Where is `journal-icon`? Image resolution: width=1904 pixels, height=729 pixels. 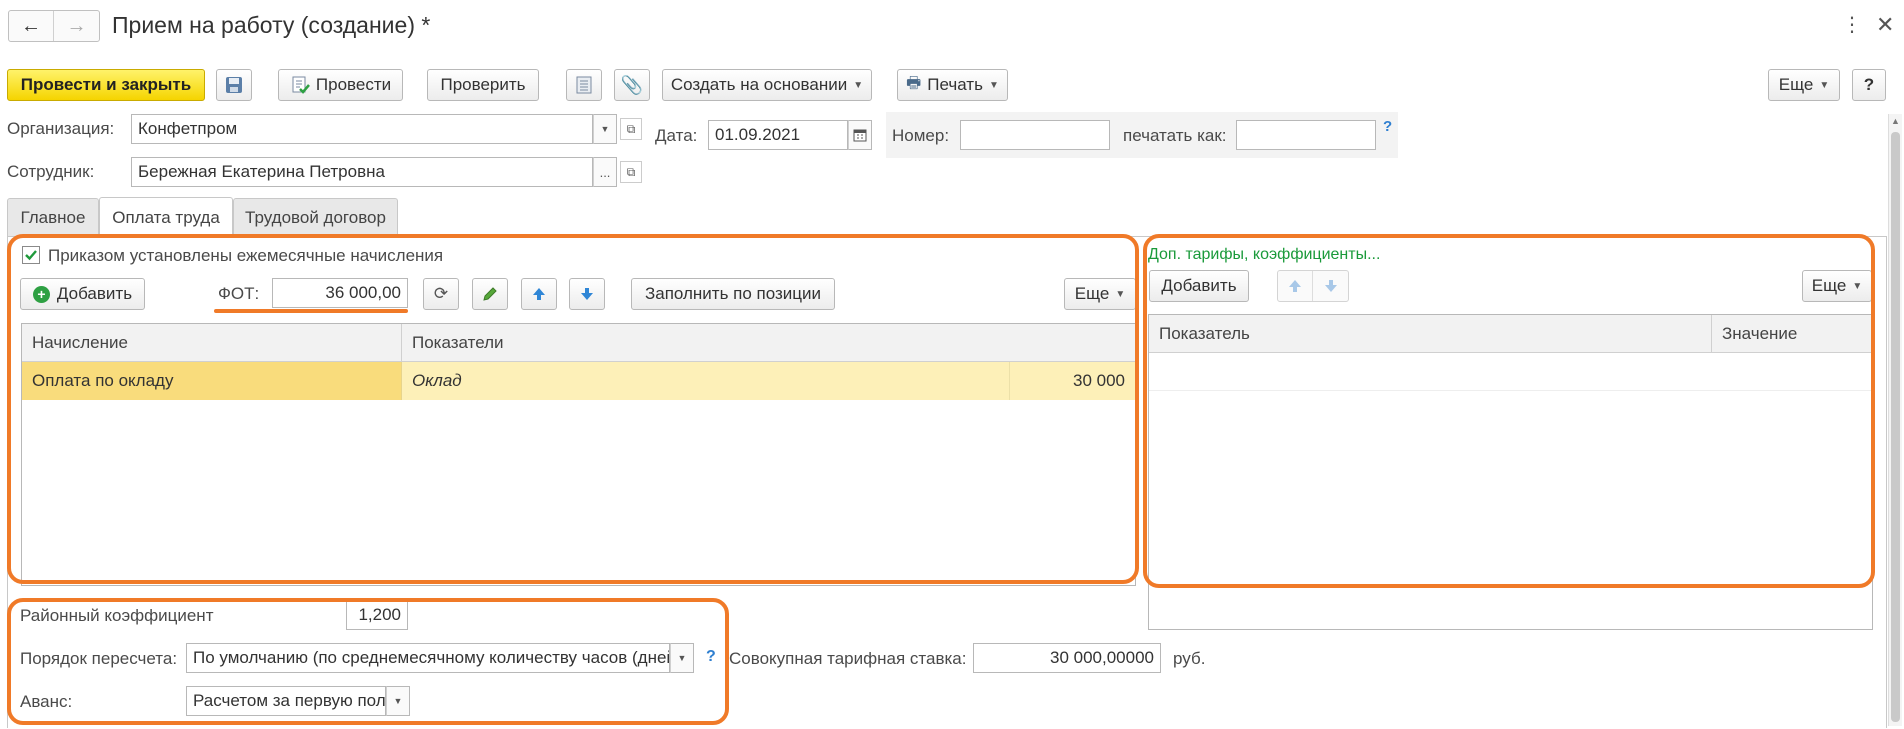
journal-icon is located at coordinates (584, 85).